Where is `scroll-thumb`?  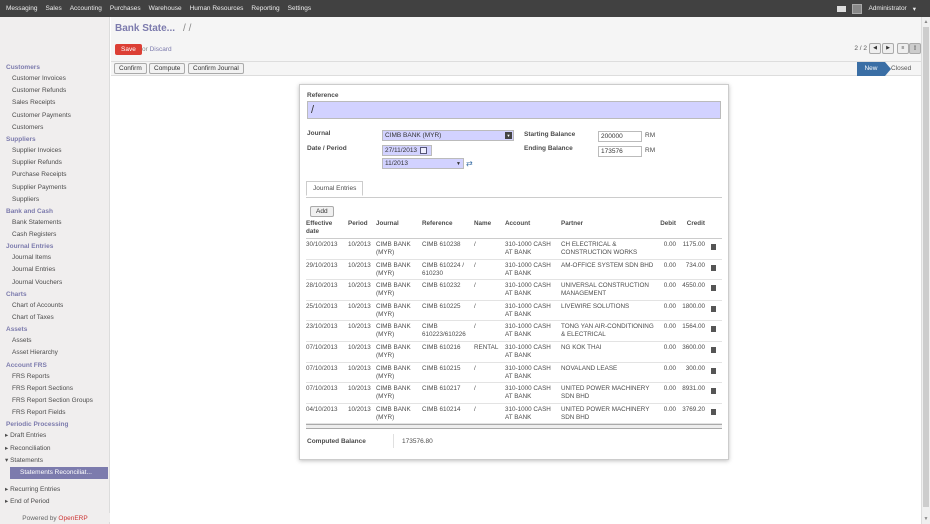
scroll-thumb is located at coordinates (926, 267).